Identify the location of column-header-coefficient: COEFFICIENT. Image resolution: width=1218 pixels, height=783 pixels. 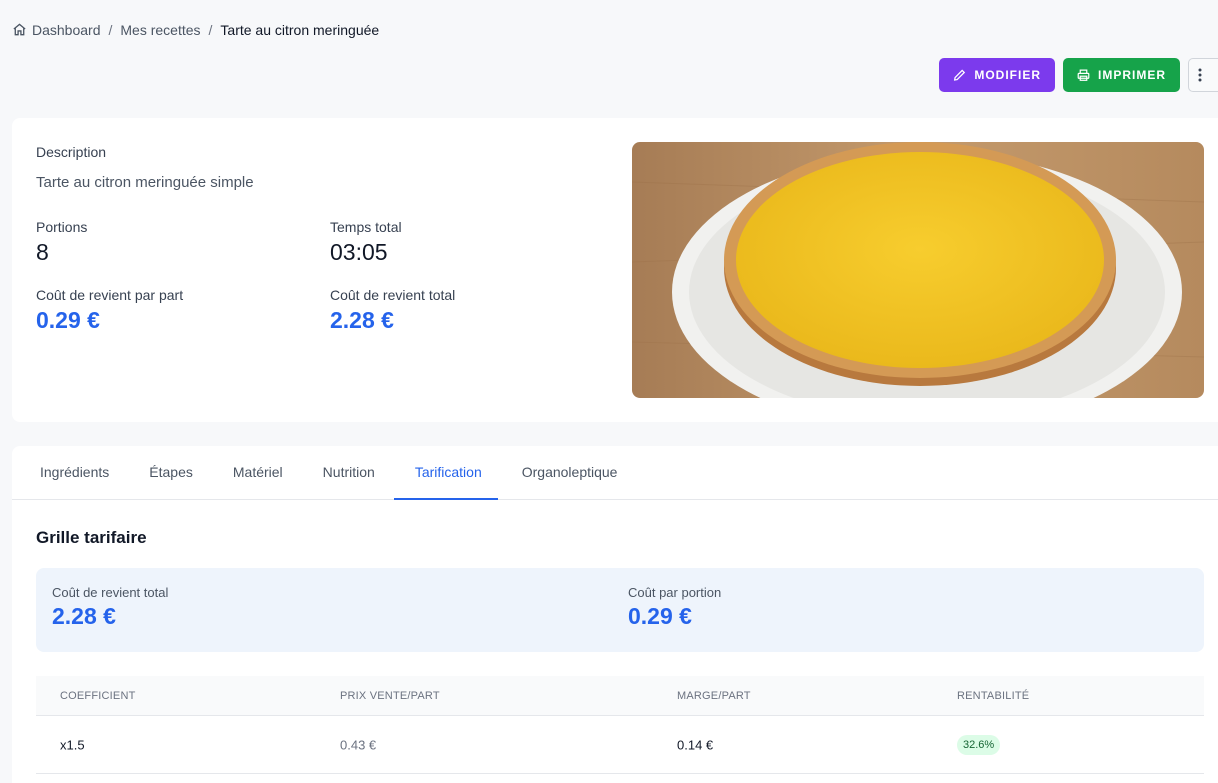
(98, 695).